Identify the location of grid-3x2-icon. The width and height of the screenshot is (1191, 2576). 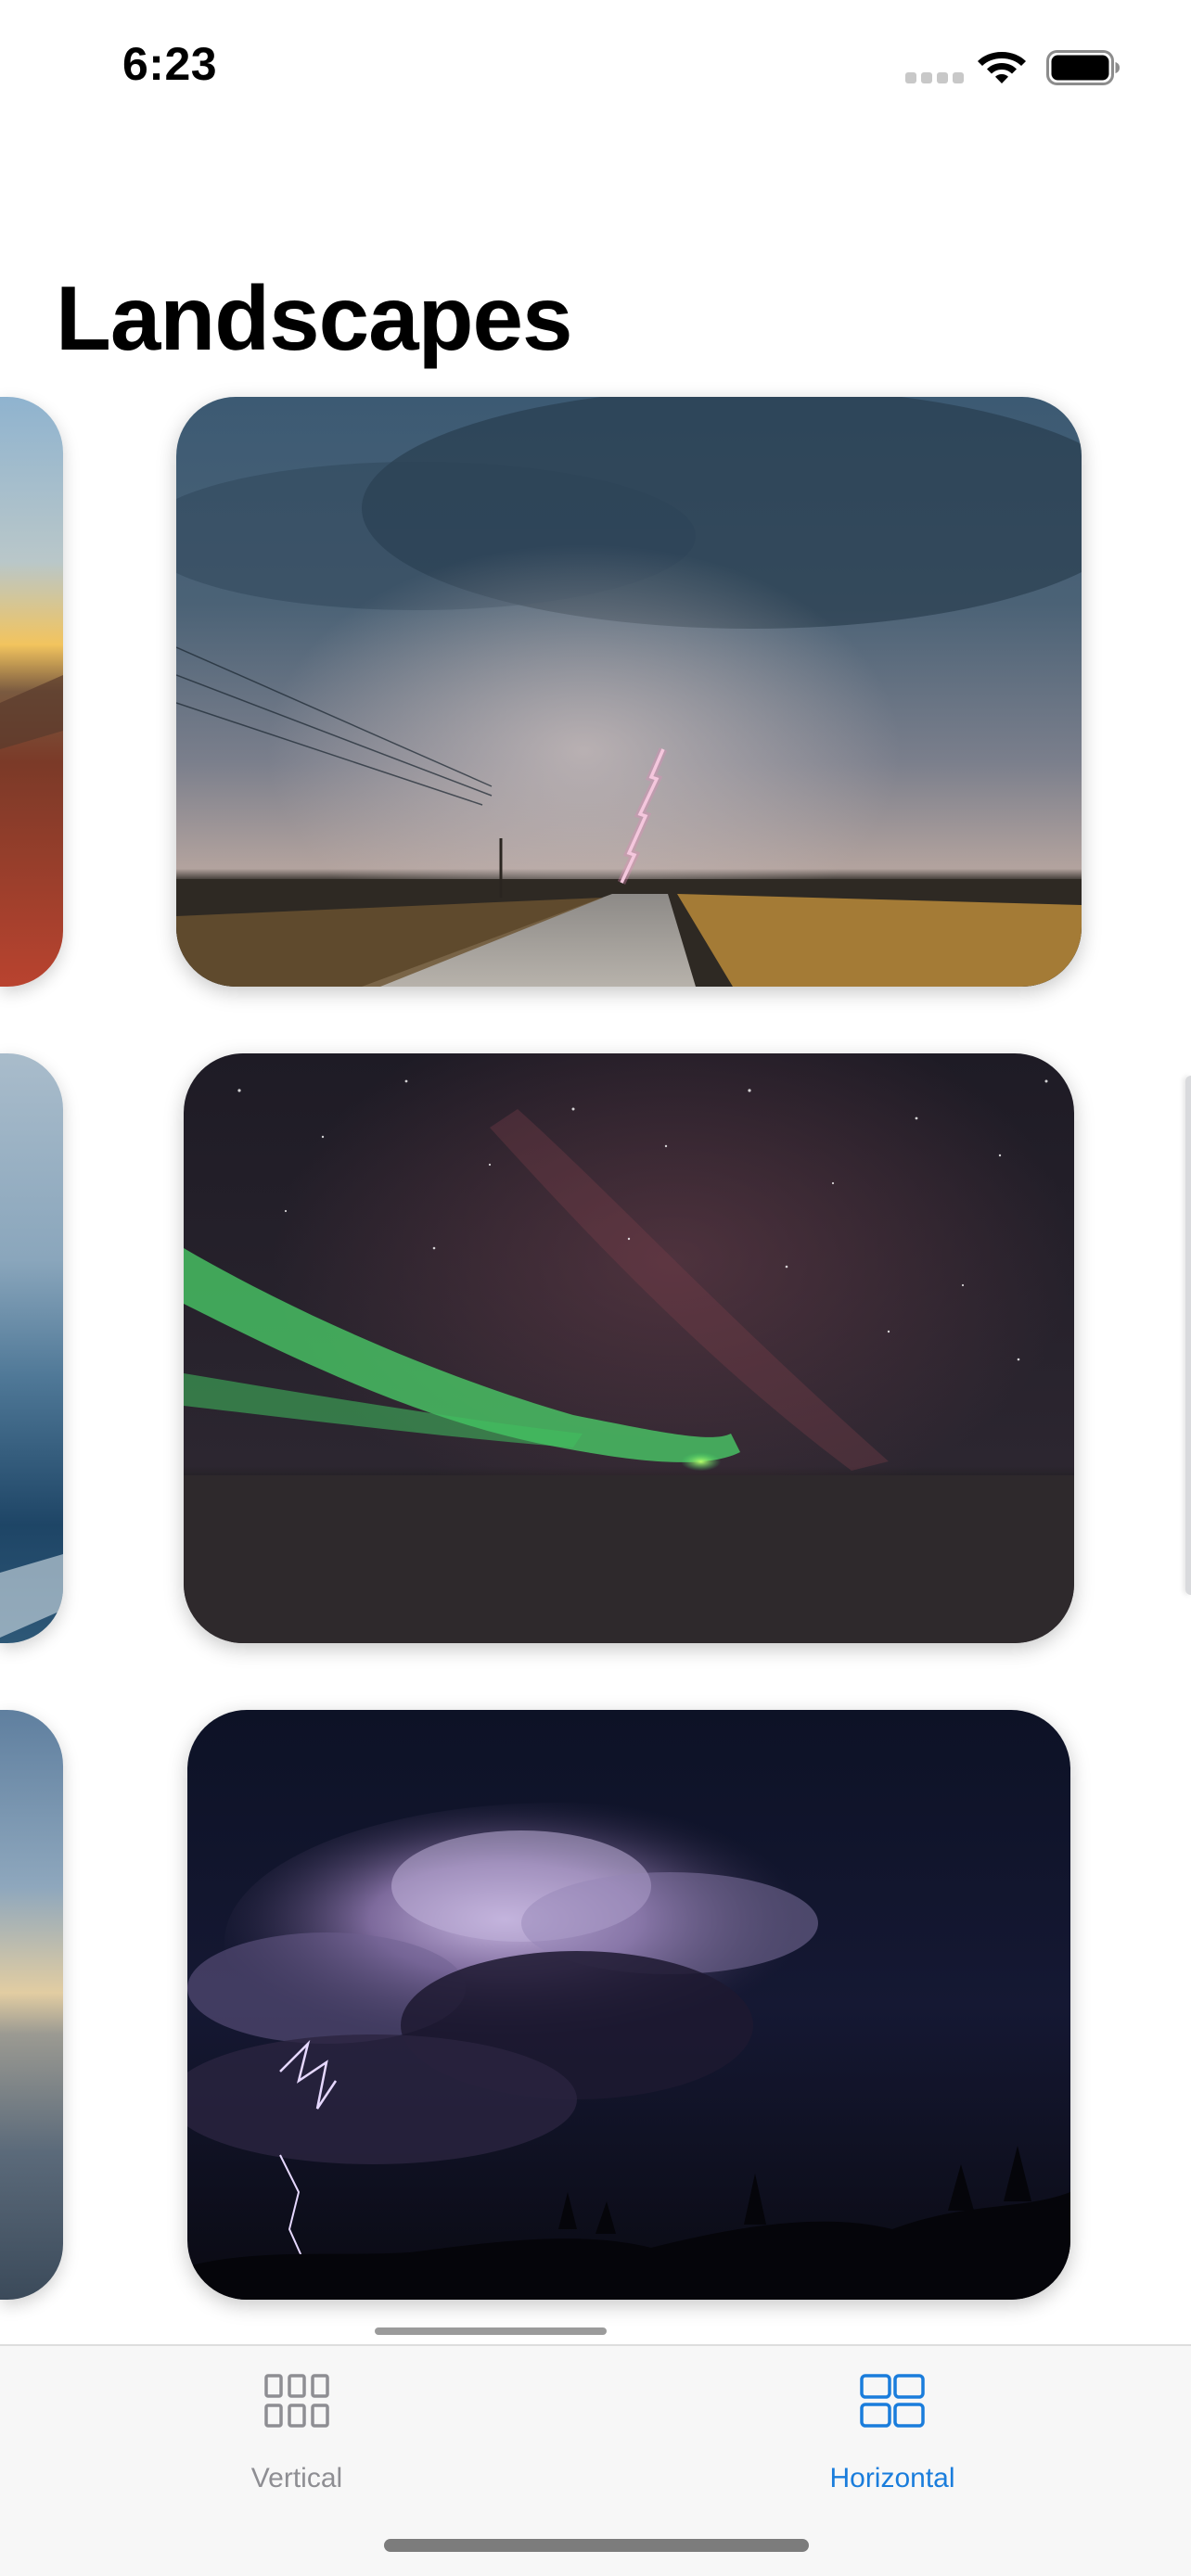
(296, 2401).